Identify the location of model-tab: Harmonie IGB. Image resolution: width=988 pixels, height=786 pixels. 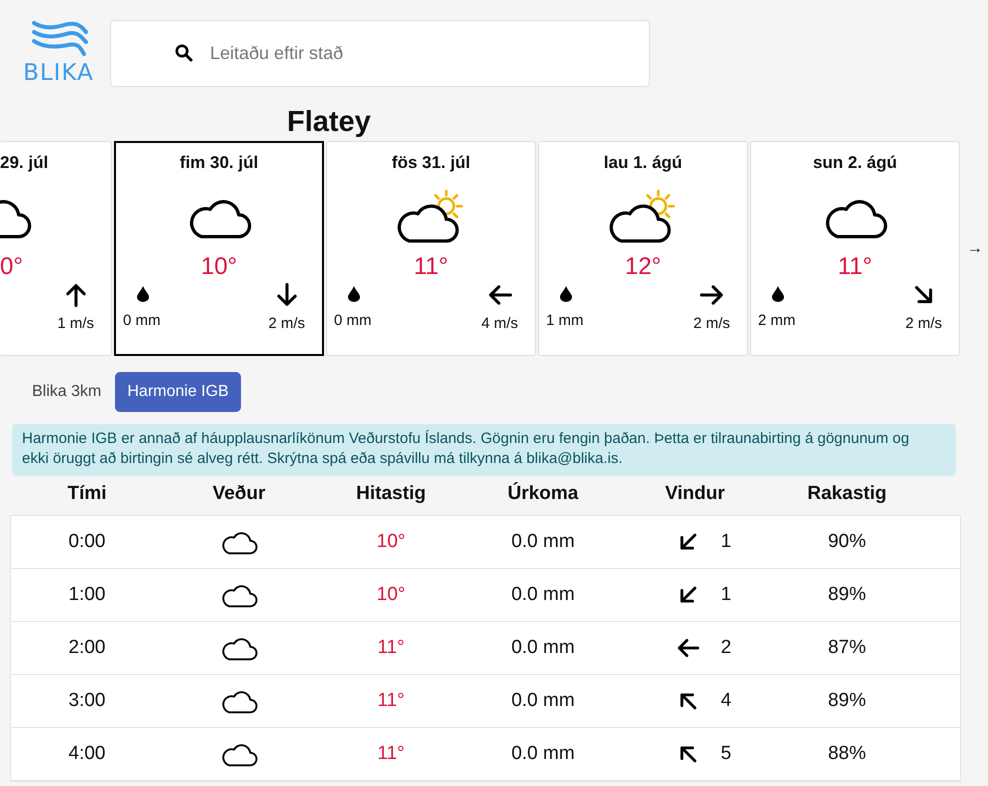
(178, 392).